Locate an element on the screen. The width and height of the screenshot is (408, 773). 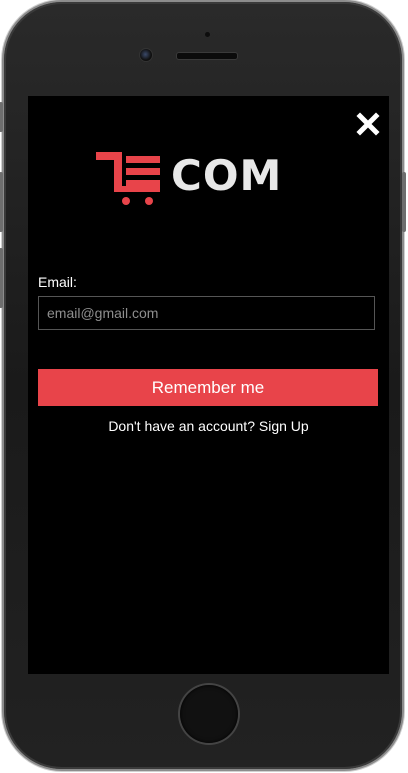
close-icon is located at coordinates (368, 124).